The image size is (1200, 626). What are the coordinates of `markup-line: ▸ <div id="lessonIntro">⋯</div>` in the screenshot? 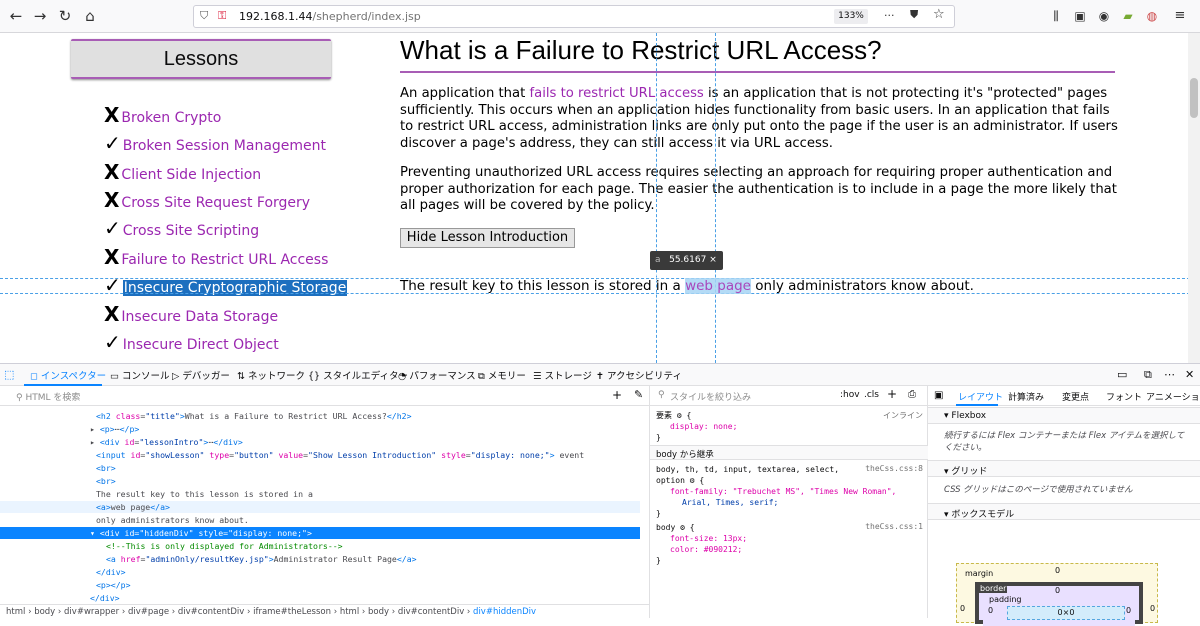 It's located at (320, 442).